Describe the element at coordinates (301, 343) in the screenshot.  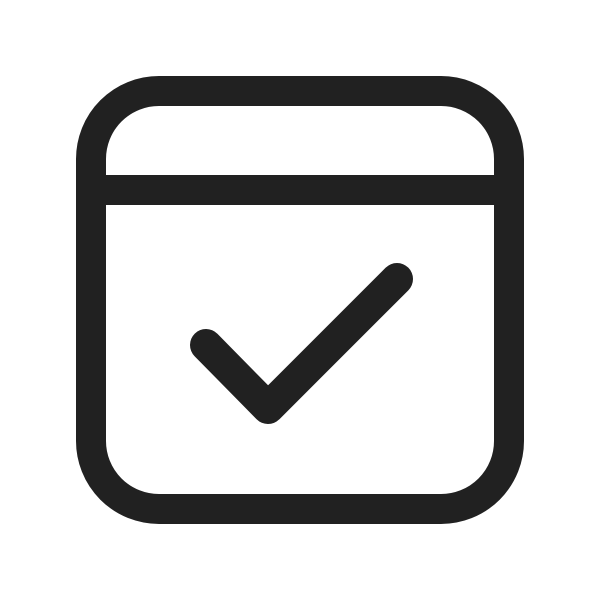
I see `check-mark` at that location.